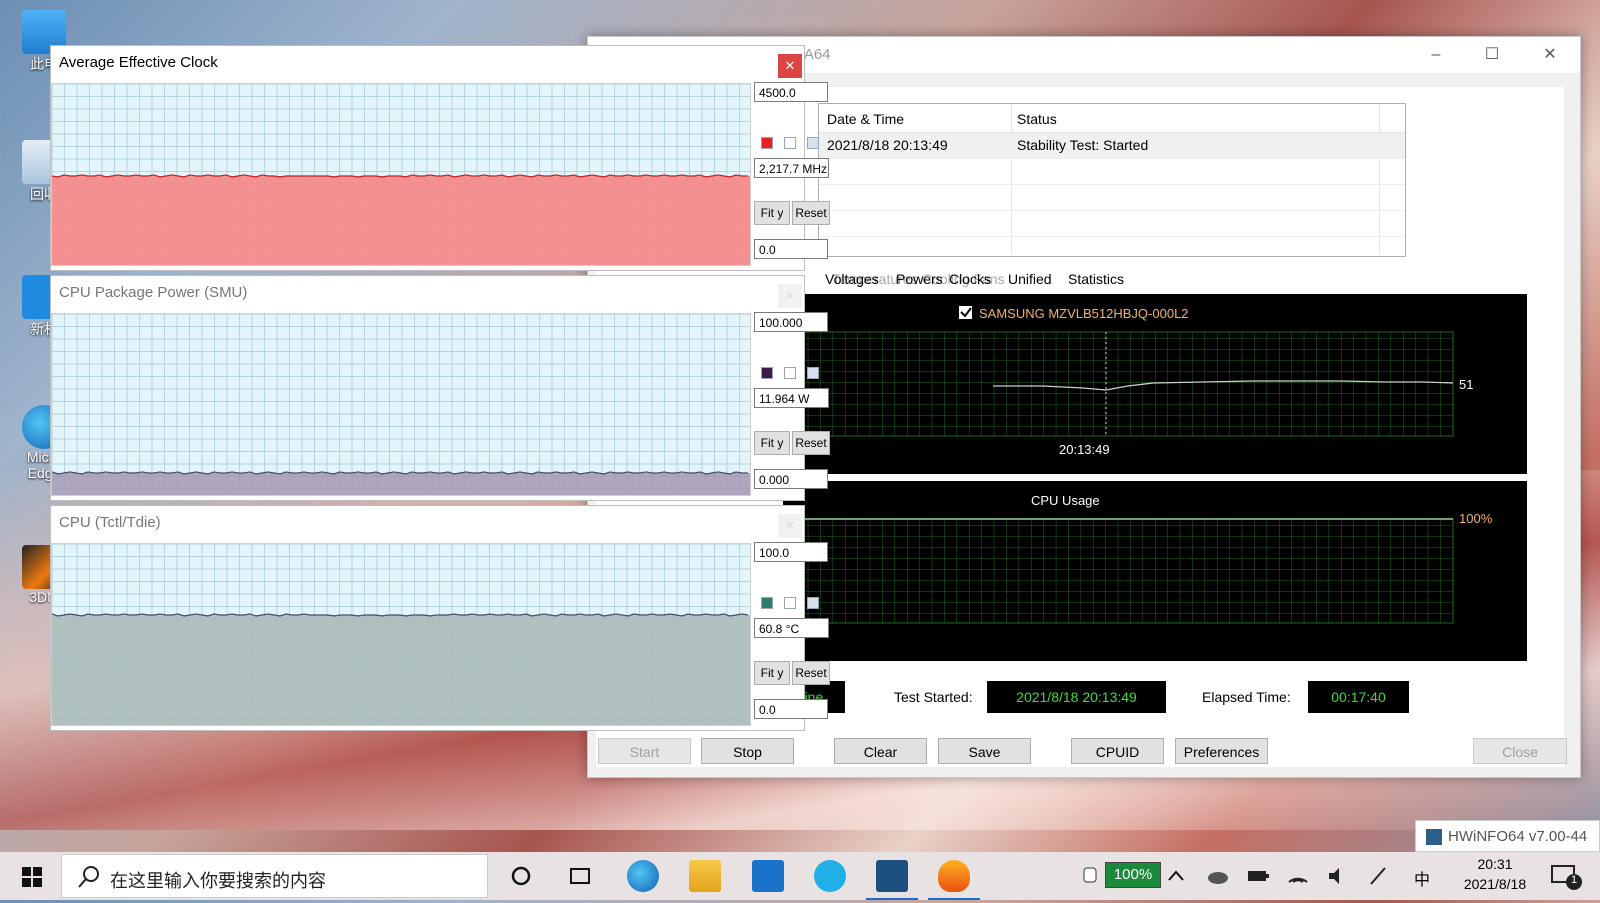 This screenshot has height=903, width=1600. I want to click on save-button: Save, so click(984, 751).